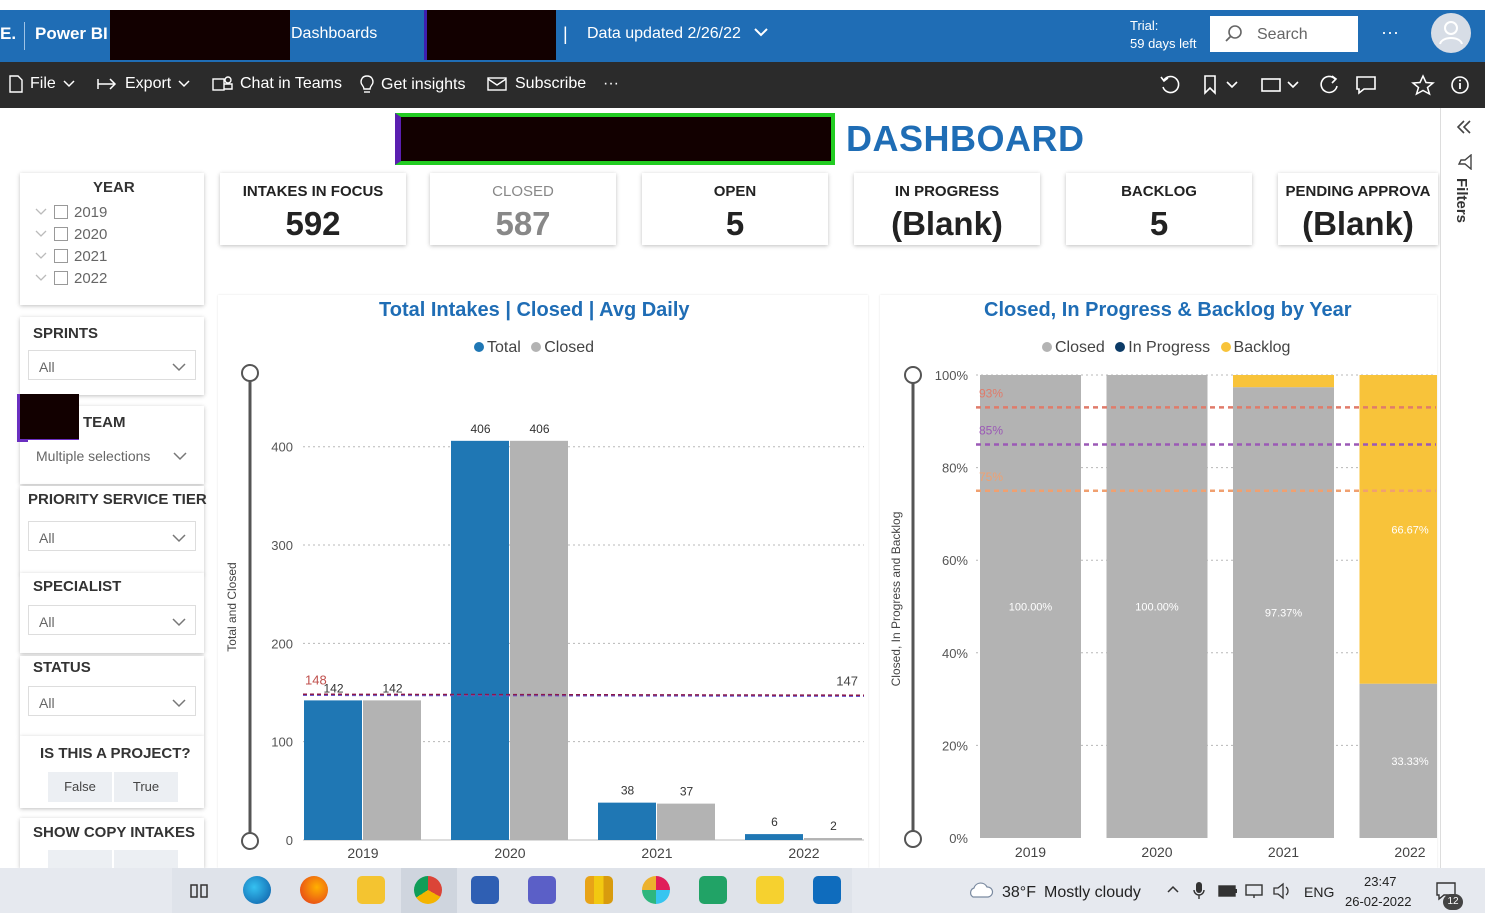 Image resolution: width=1485 pixels, height=913 pixels. Describe the element at coordinates (70, 234) in the screenshot. I see `year-option-2020: 2020` at that location.